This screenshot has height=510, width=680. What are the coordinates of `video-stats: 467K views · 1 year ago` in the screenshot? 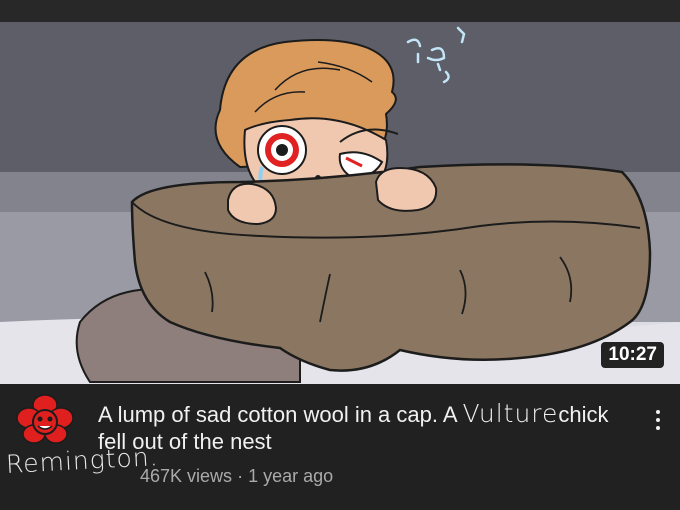 It's located at (236, 476).